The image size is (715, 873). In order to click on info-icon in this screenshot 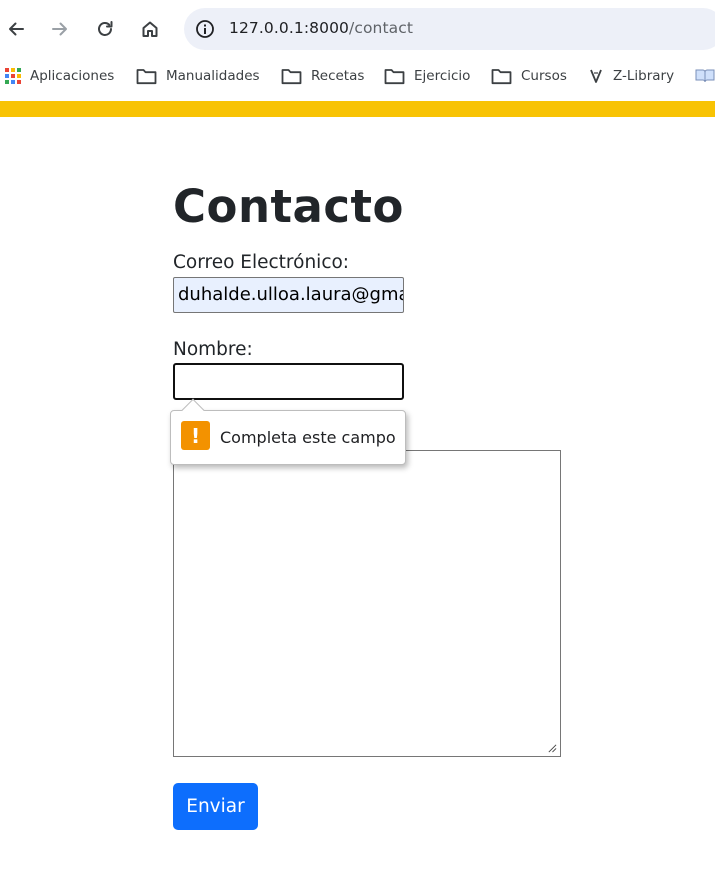, I will do `click(205, 29)`.